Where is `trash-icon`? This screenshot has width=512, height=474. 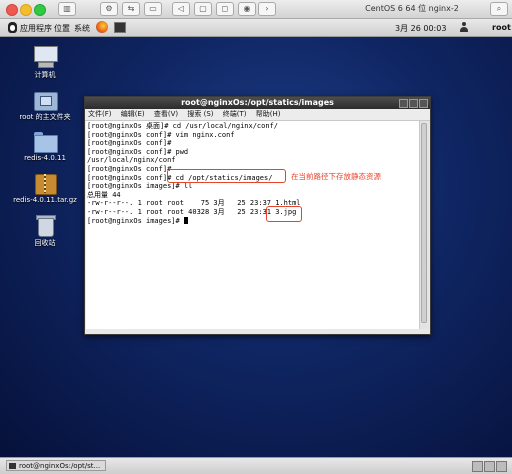 trash-icon is located at coordinates (45, 225).